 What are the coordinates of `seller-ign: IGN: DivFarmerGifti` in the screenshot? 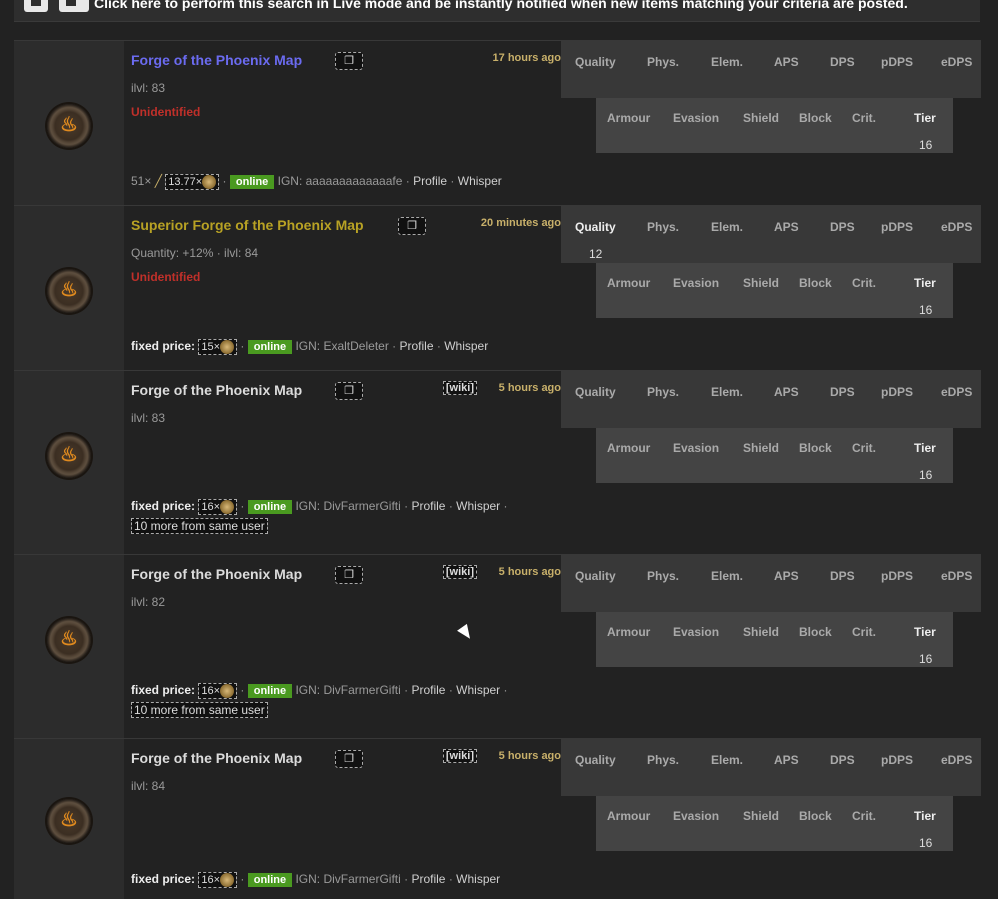 It's located at (348, 690).